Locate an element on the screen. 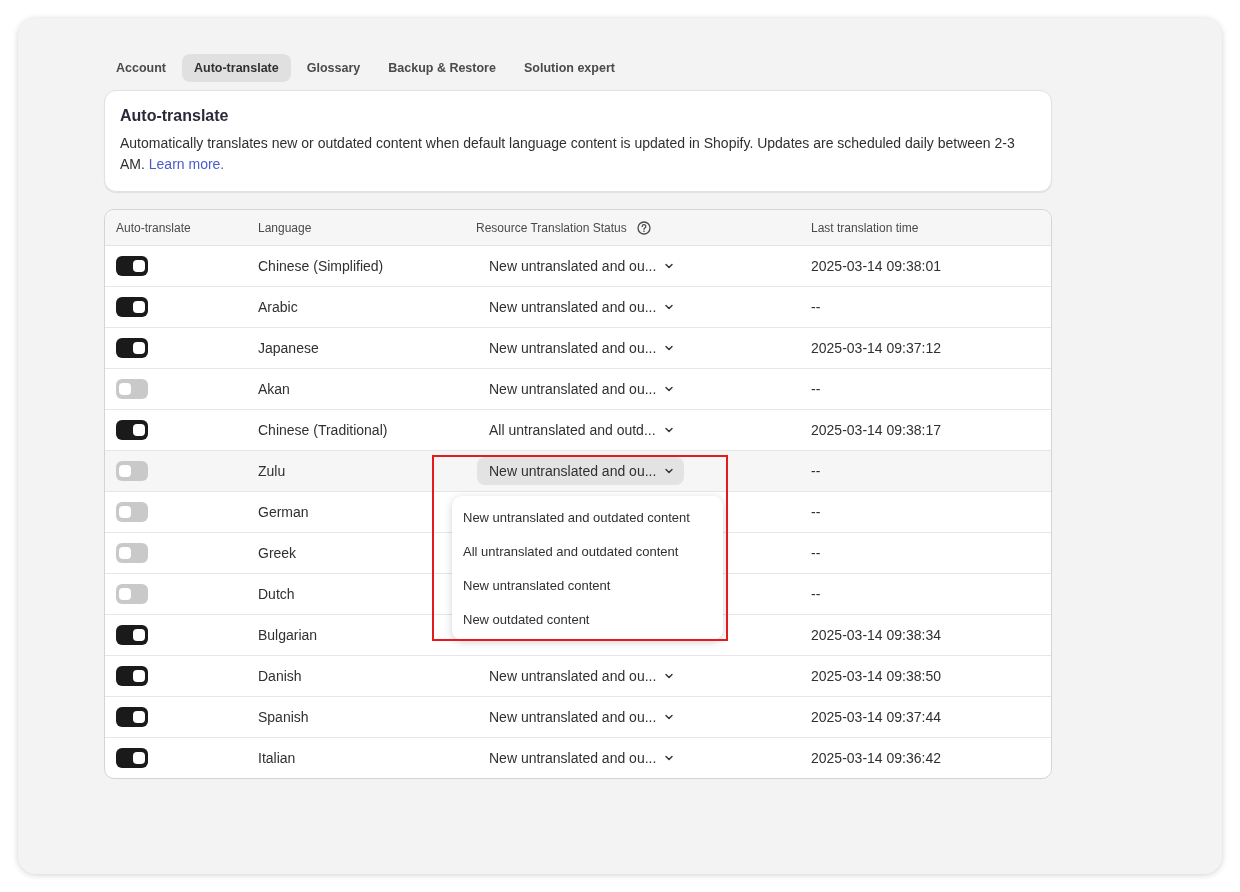 The width and height of the screenshot is (1240, 892). language-name: German is located at coordinates (283, 512).